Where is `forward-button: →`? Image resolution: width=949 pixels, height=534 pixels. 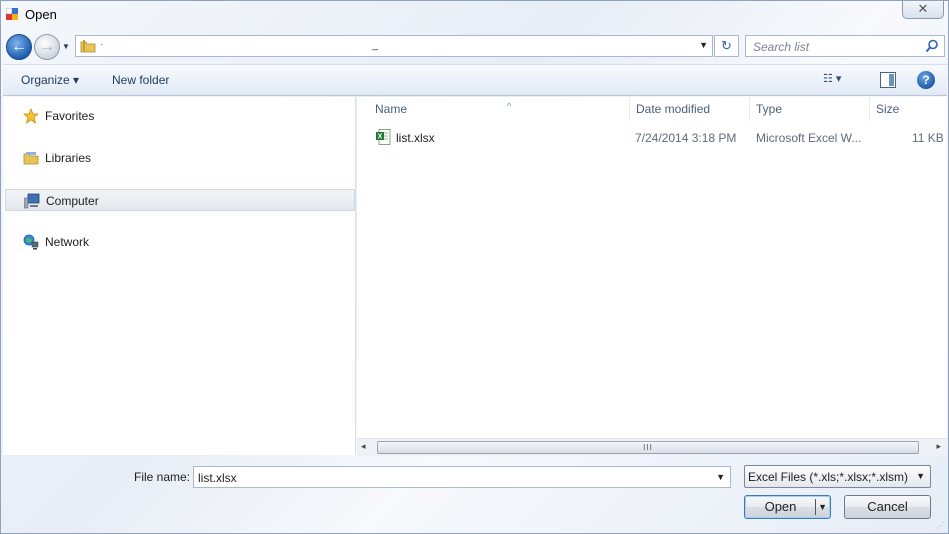
forward-button: → is located at coordinates (47, 47).